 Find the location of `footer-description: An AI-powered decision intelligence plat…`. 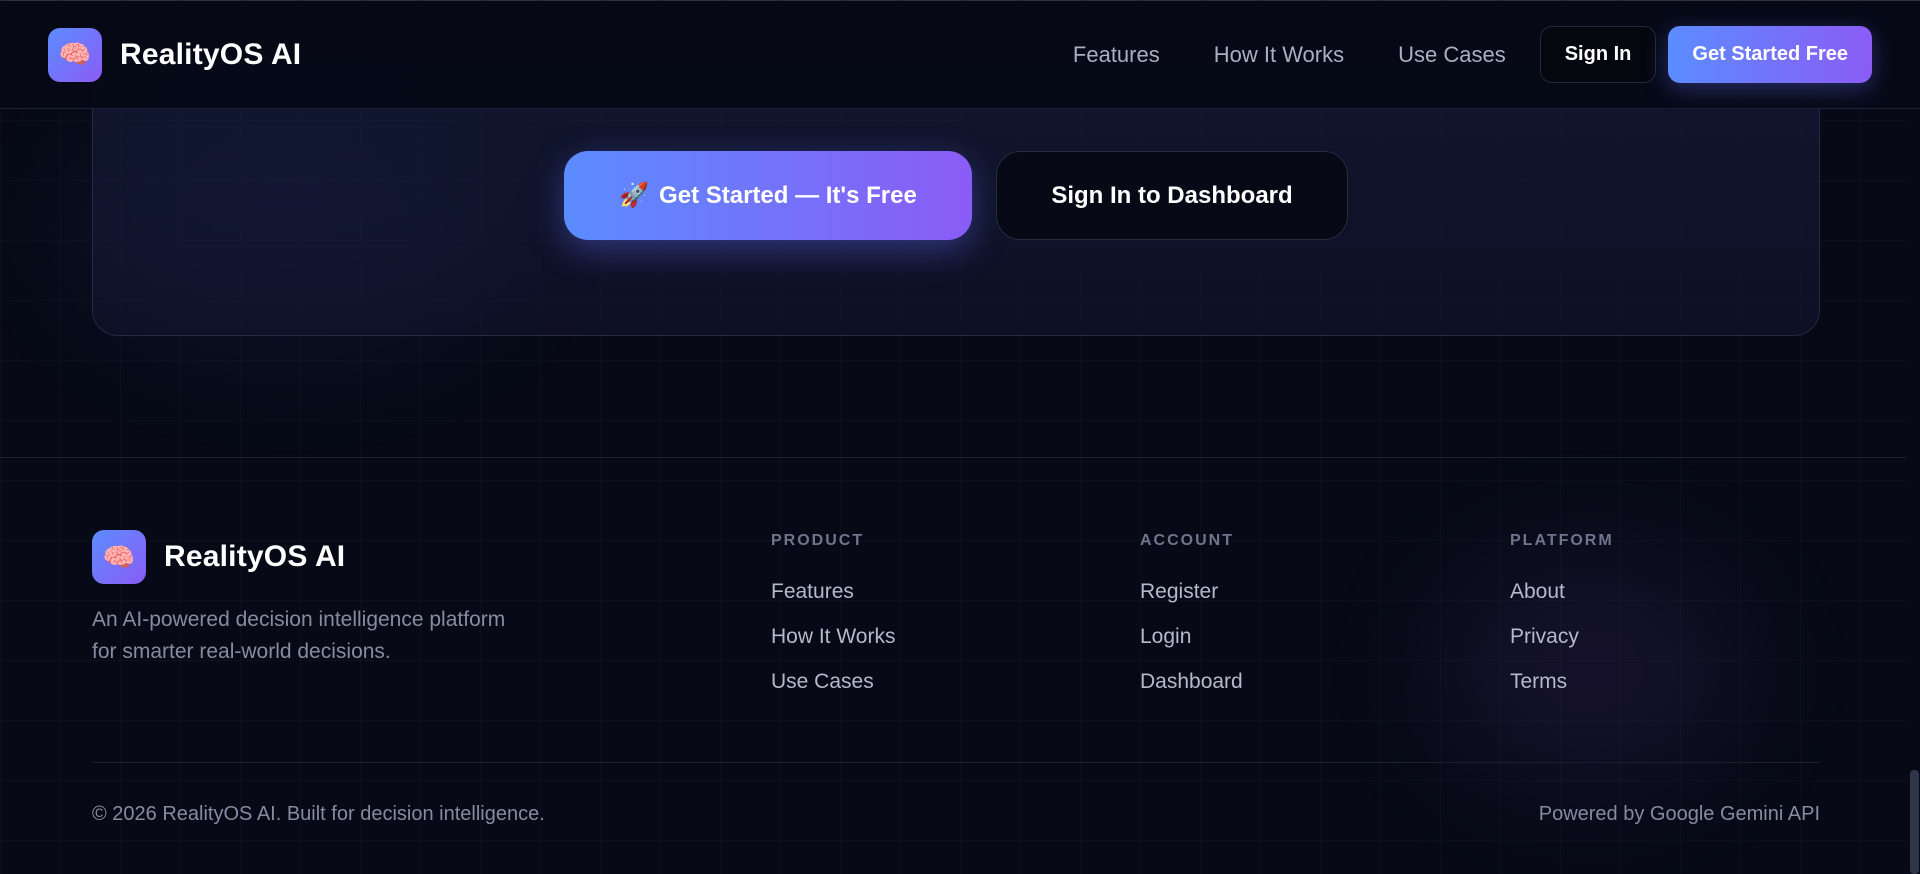

footer-description: An AI-powered decision intelligence plat… is located at coordinates (299, 635).